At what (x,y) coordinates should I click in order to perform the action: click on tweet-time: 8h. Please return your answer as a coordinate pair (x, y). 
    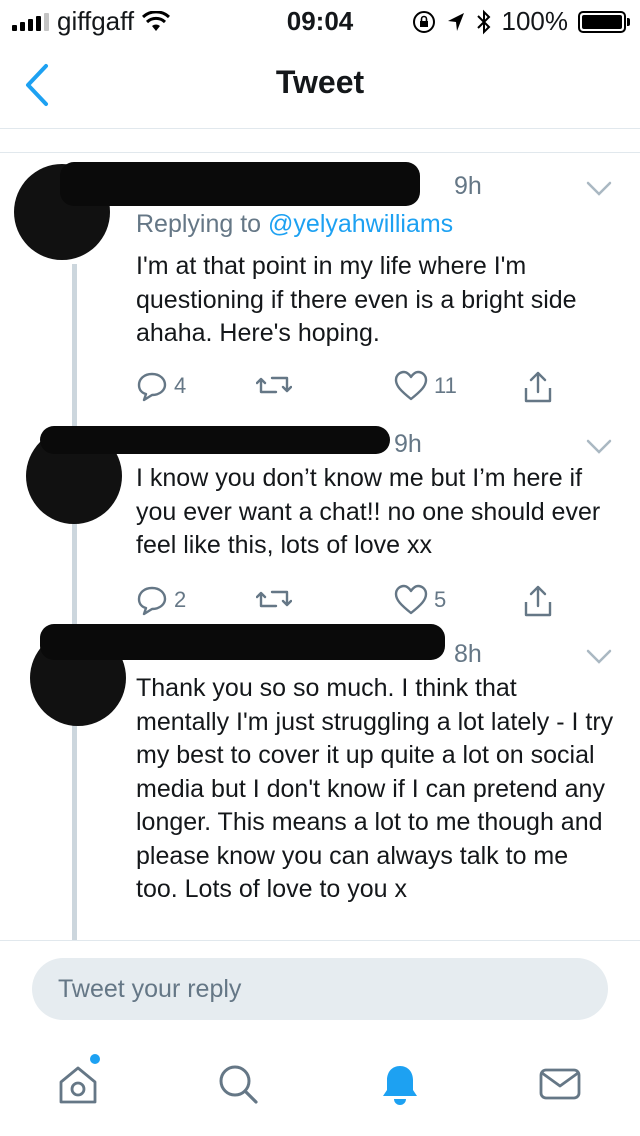
    Looking at the image, I should click on (468, 654).